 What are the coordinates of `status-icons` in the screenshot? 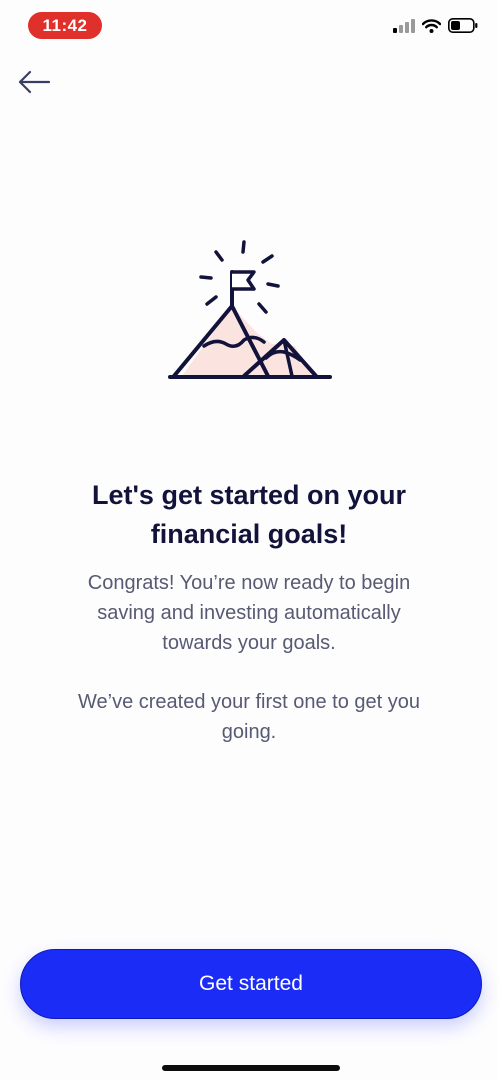 It's located at (435, 28).